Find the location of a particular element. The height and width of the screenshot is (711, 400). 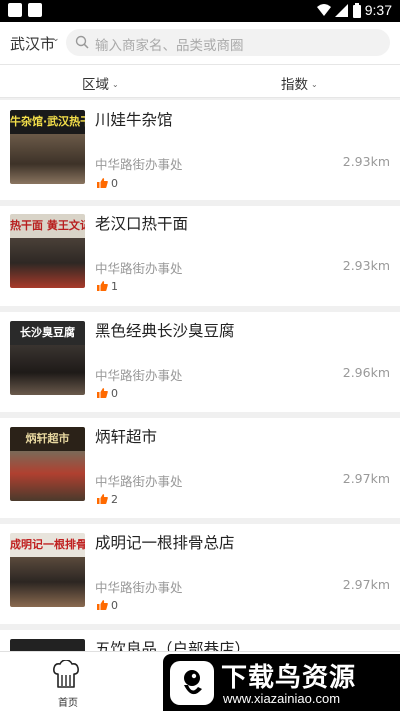

index-filter-label: 指数 is located at coordinates (294, 85).